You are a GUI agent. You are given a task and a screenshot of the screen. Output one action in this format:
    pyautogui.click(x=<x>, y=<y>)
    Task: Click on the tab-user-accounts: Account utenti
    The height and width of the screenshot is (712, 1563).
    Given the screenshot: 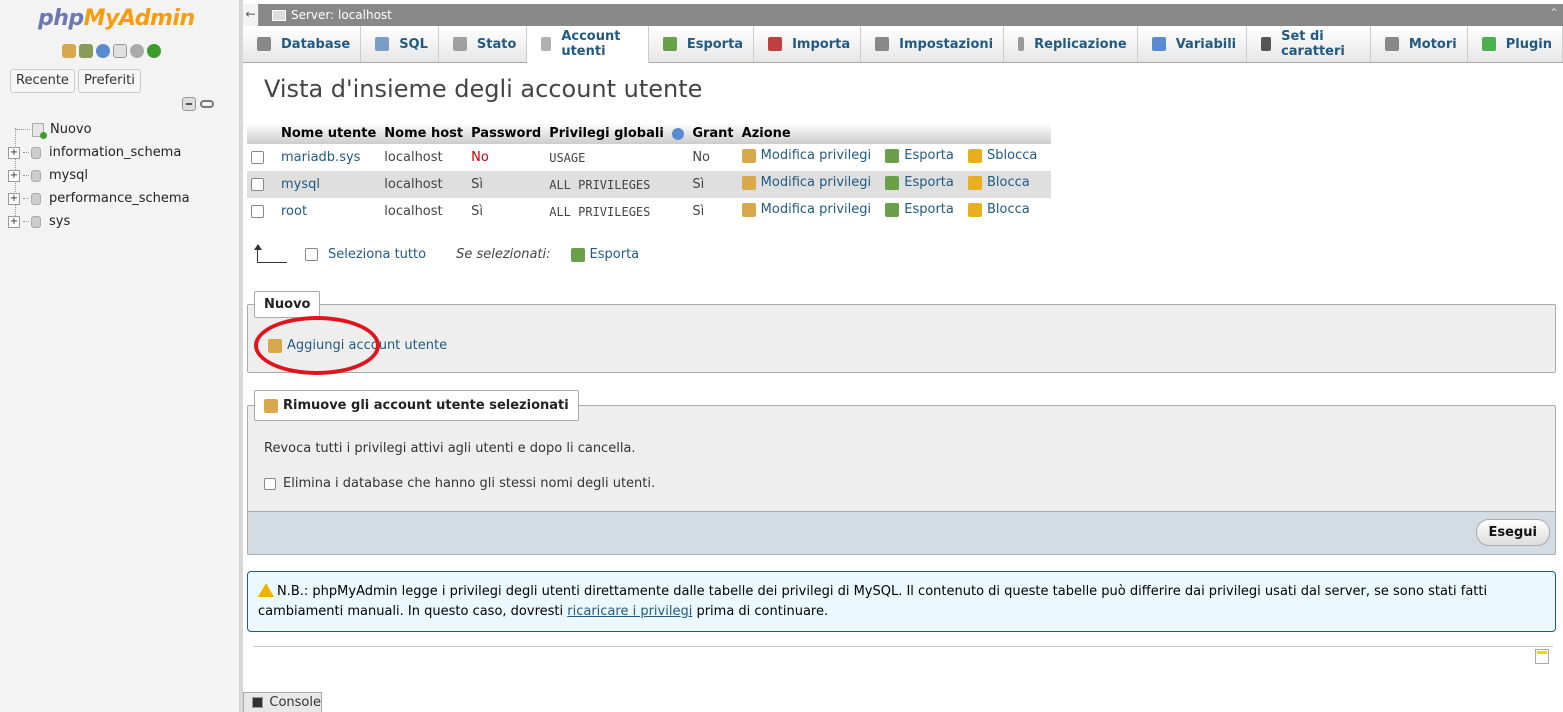 What is the action you would take?
    pyautogui.click(x=588, y=44)
    